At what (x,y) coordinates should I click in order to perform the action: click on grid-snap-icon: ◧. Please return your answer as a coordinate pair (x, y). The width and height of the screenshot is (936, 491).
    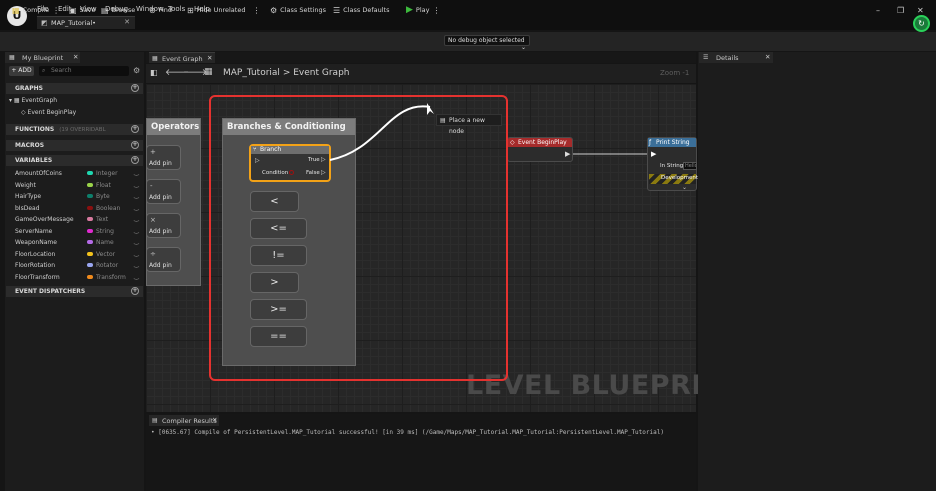
    Looking at the image, I should click on (154, 72).